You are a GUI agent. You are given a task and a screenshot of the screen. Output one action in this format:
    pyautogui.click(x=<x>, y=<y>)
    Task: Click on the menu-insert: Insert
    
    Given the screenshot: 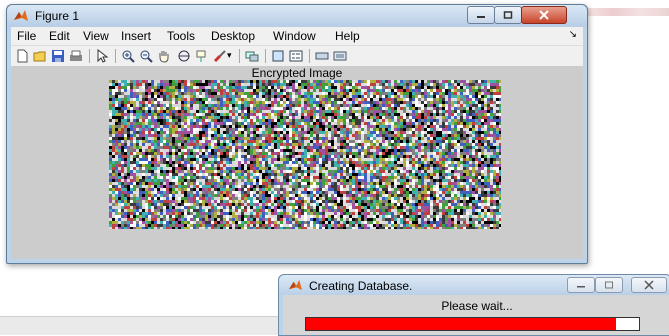 What is the action you would take?
    pyautogui.click(x=136, y=36)
    